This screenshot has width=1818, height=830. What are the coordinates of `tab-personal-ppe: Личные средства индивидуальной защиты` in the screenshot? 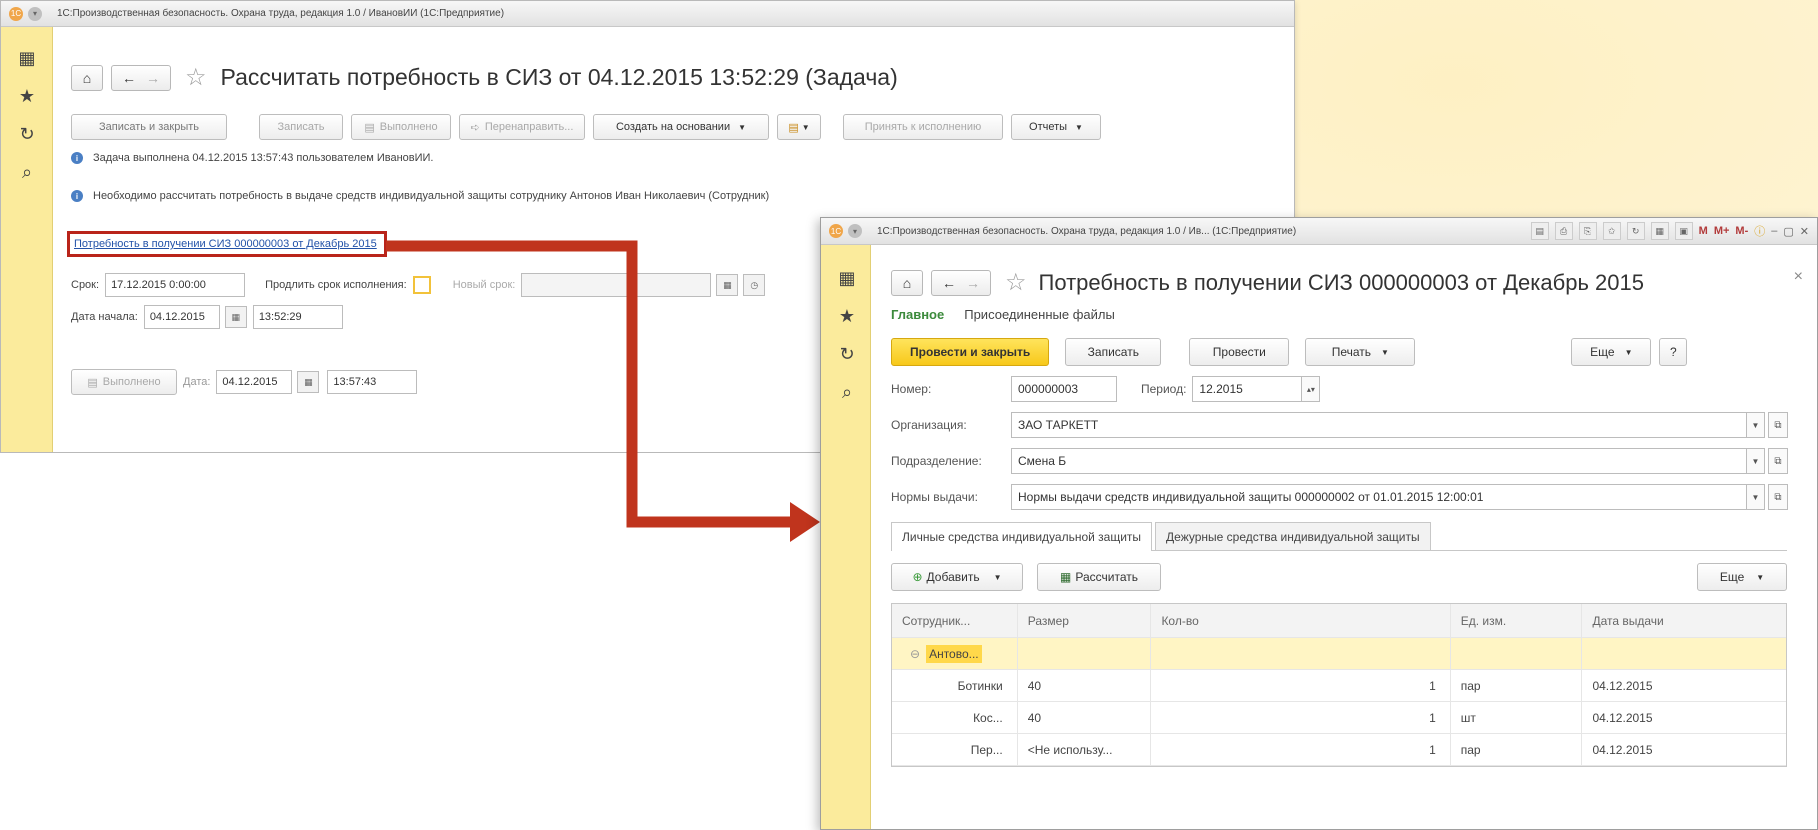 It's located at (1022, 536).